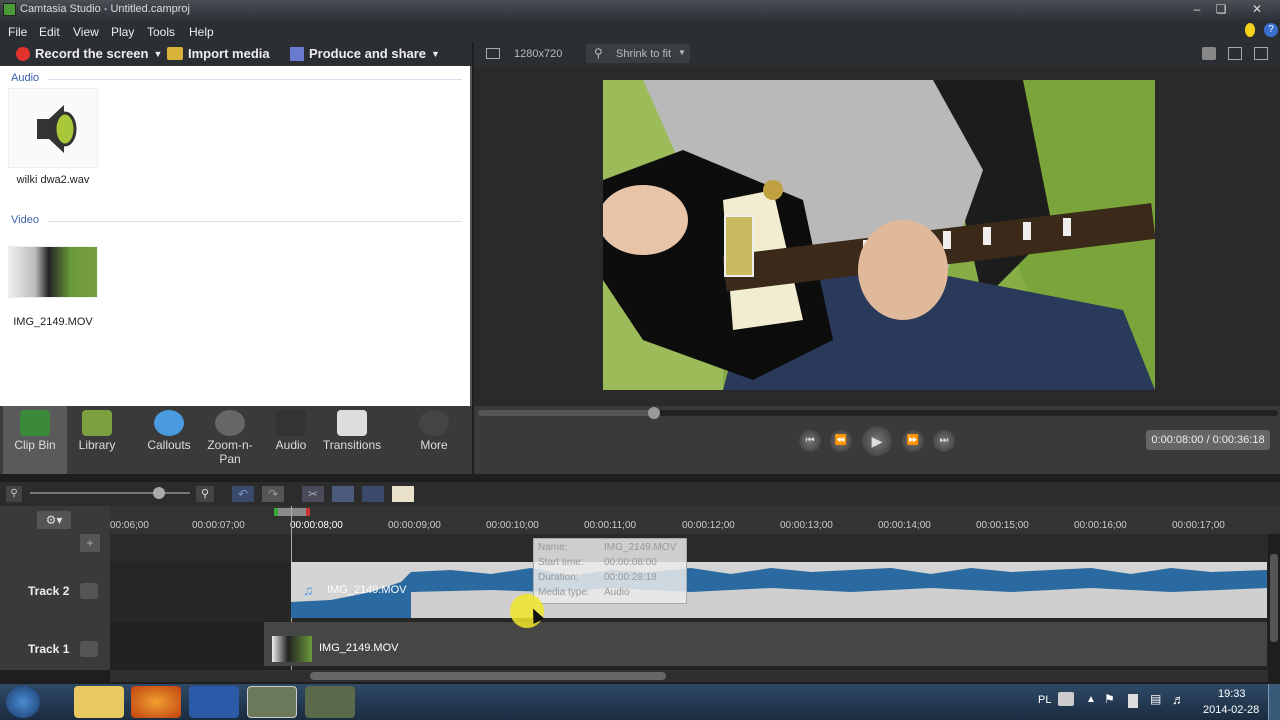  What do you see at coordinates (1250, 30) in the screenshot?
I see `lightbulb-icon` at bounding box center [1250, 30].